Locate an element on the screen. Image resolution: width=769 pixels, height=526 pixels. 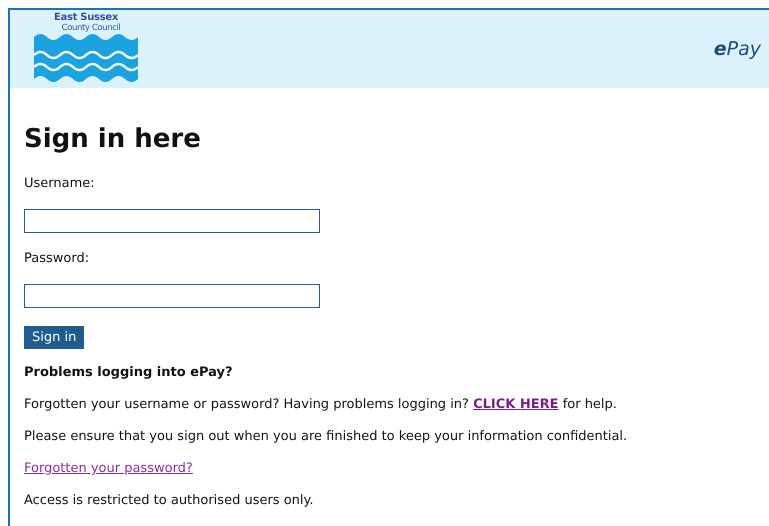
field-label: Password: is located at coordinates (57, 258).